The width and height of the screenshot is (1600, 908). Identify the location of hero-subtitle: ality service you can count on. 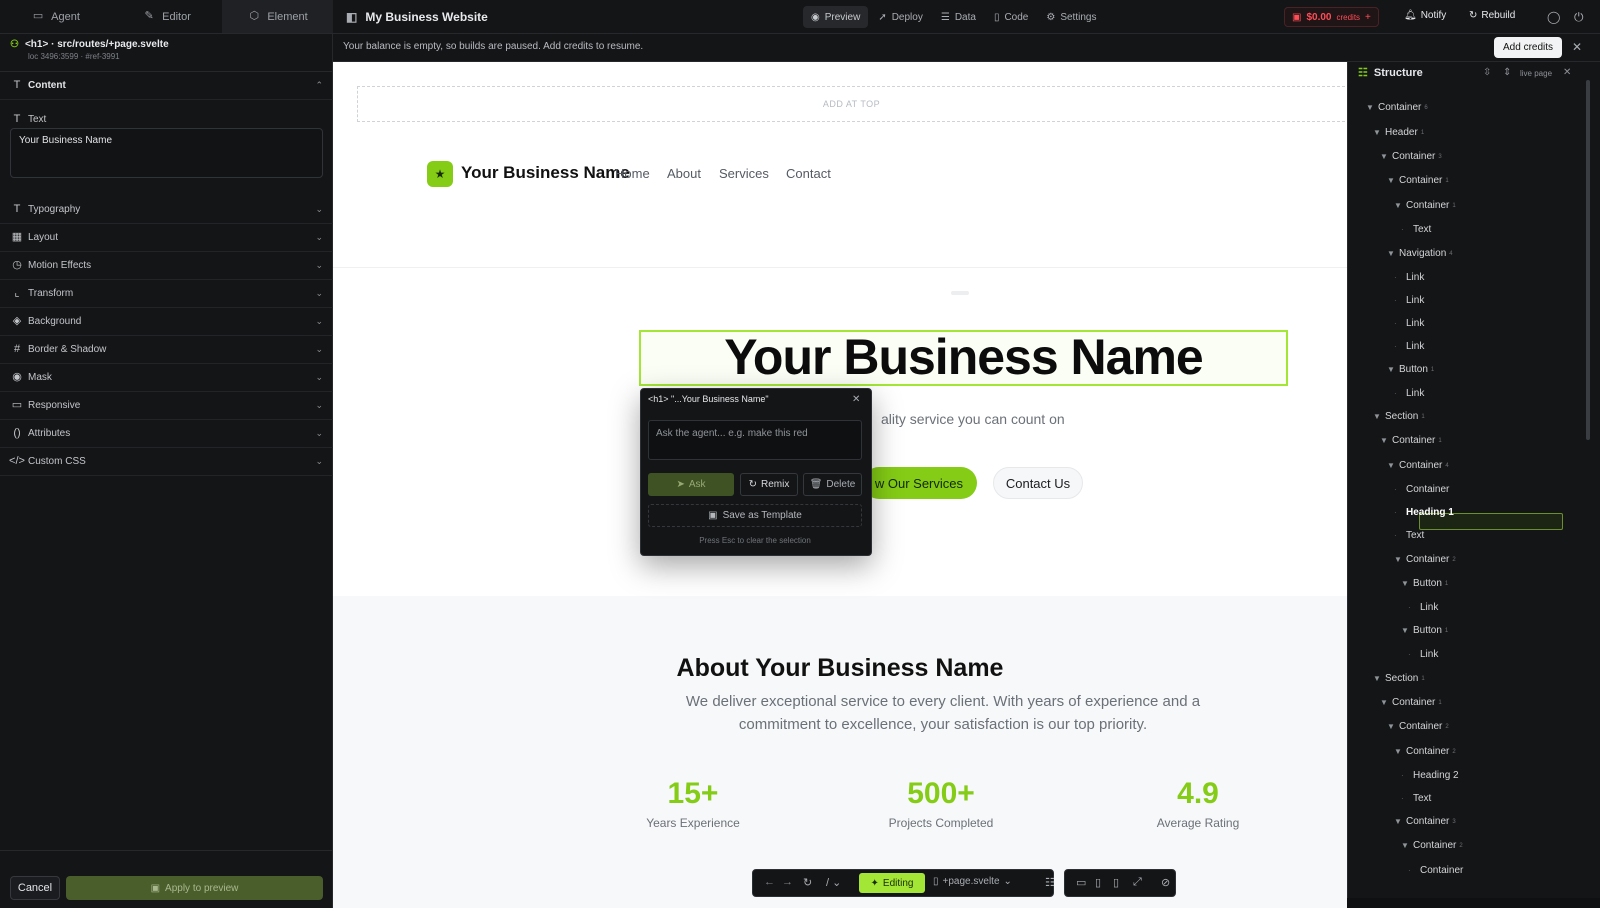
(973, 419).